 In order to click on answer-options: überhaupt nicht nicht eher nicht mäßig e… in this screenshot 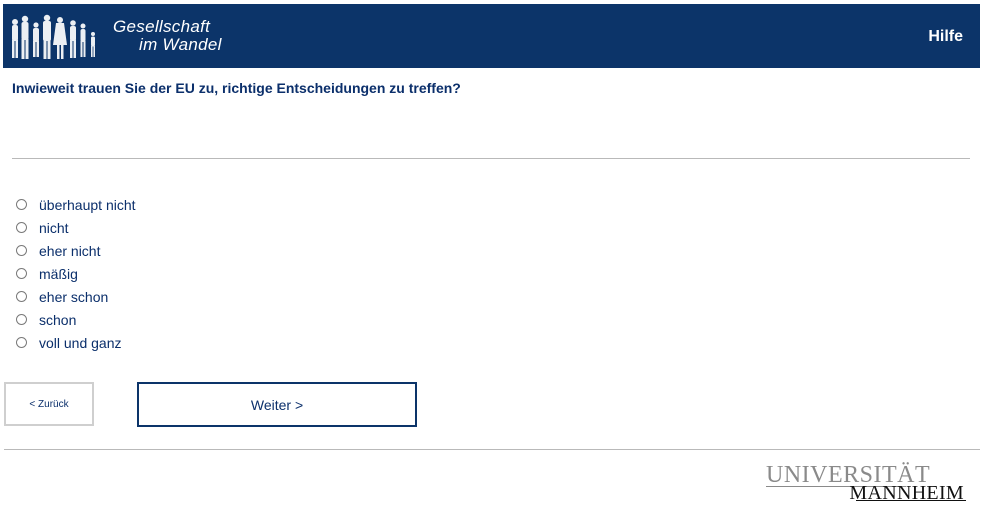, I will do `click(76, 273)`.